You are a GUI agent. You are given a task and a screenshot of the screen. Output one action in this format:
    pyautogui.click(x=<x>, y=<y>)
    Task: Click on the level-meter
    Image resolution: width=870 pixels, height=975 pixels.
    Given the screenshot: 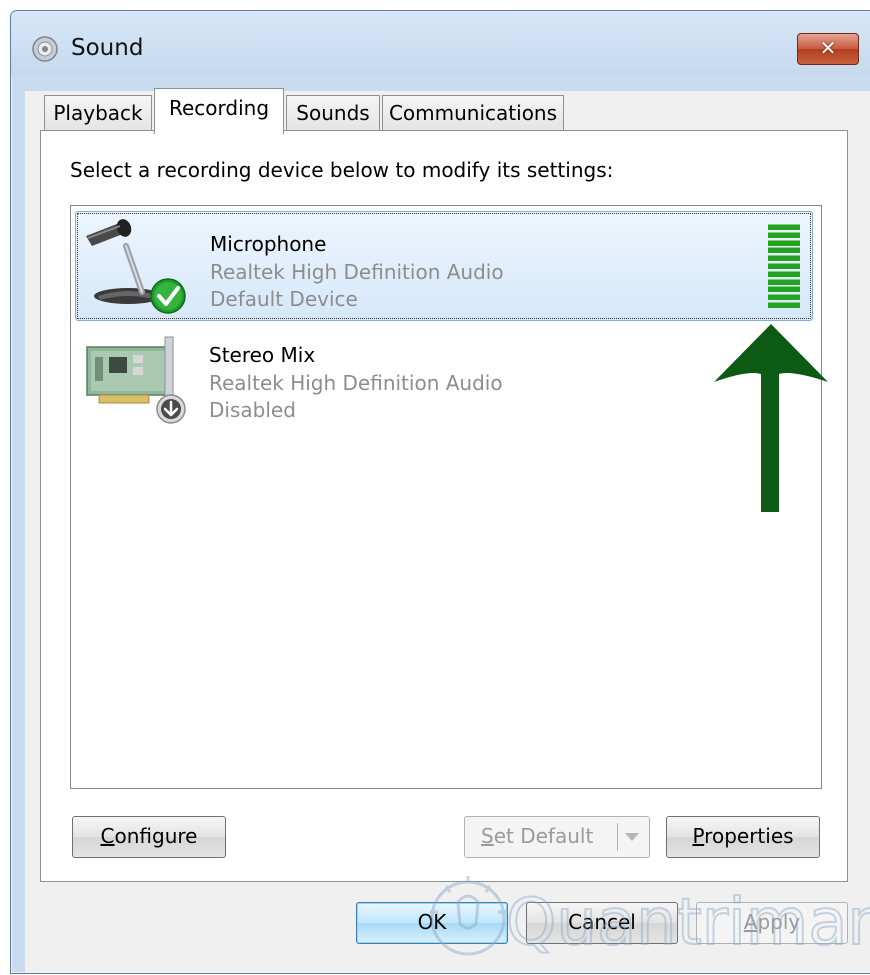 What is the action you would take?
    pyautogui.click(x=784, y=266)
    